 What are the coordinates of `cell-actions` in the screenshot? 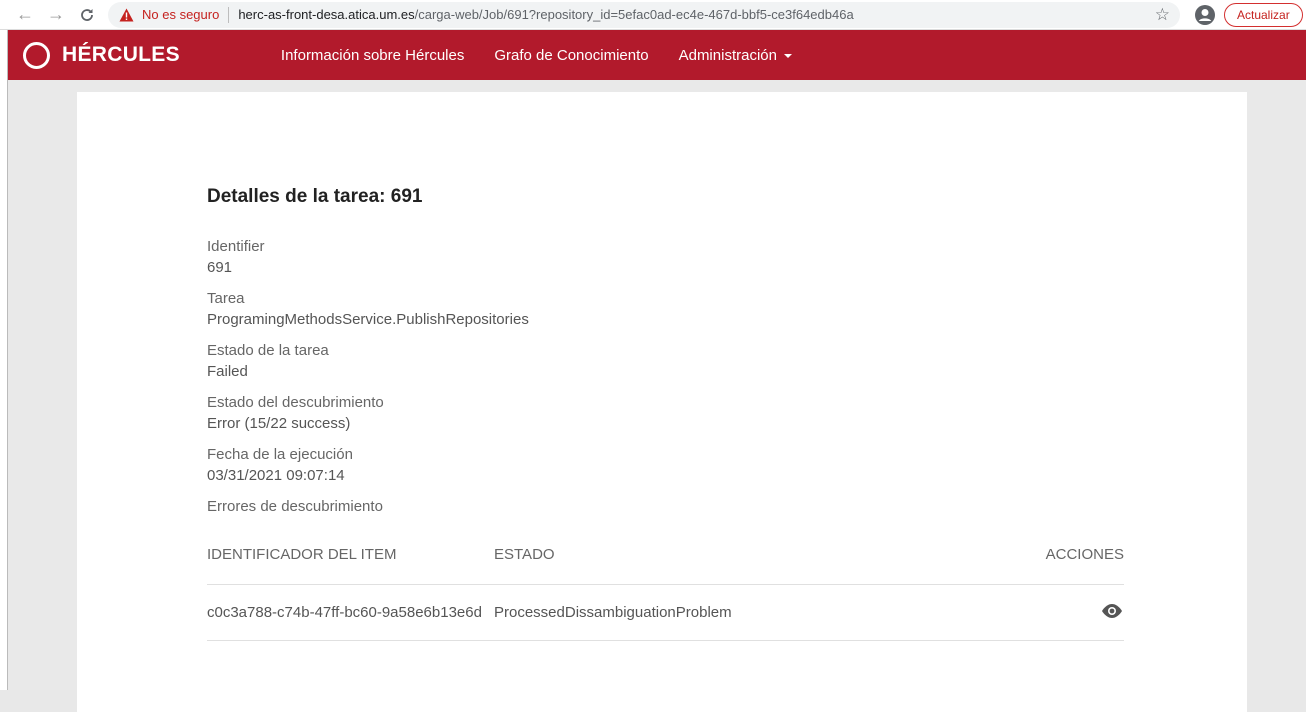 It's located at (1049, 613).